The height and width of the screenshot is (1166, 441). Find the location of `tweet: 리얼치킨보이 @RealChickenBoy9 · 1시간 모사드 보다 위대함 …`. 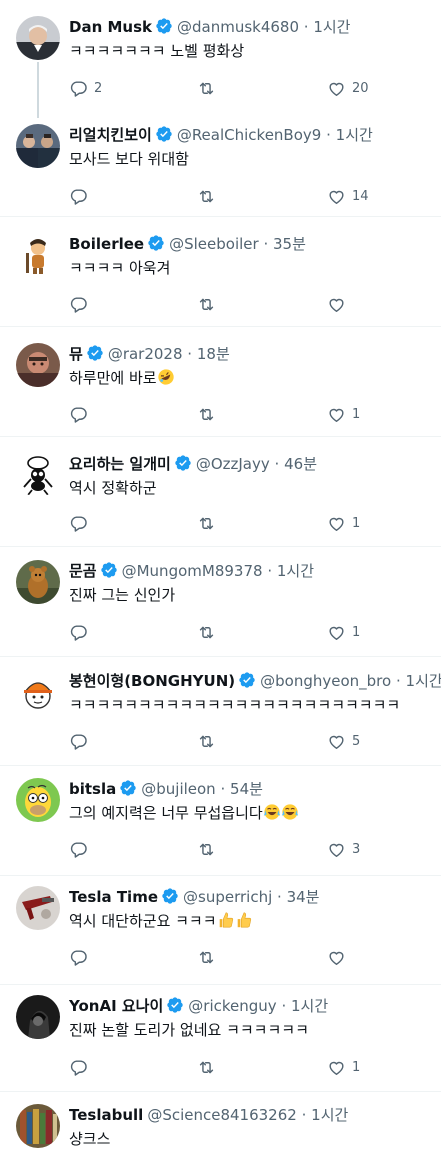

tweet: 리얼치킨보이 @RealChickenBoy9 · 1시간 모사드 보다 위대함 … is located at coordinates (220, 162).